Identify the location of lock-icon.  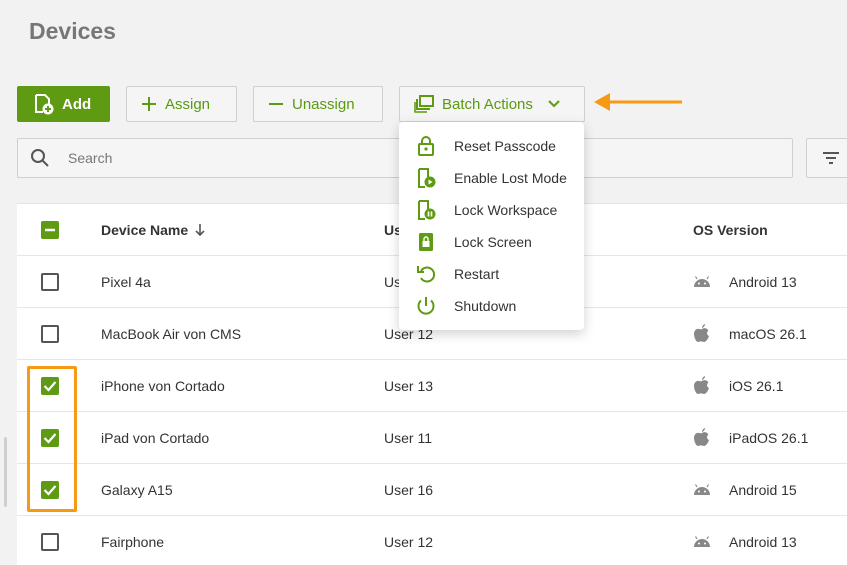
(426, 146).